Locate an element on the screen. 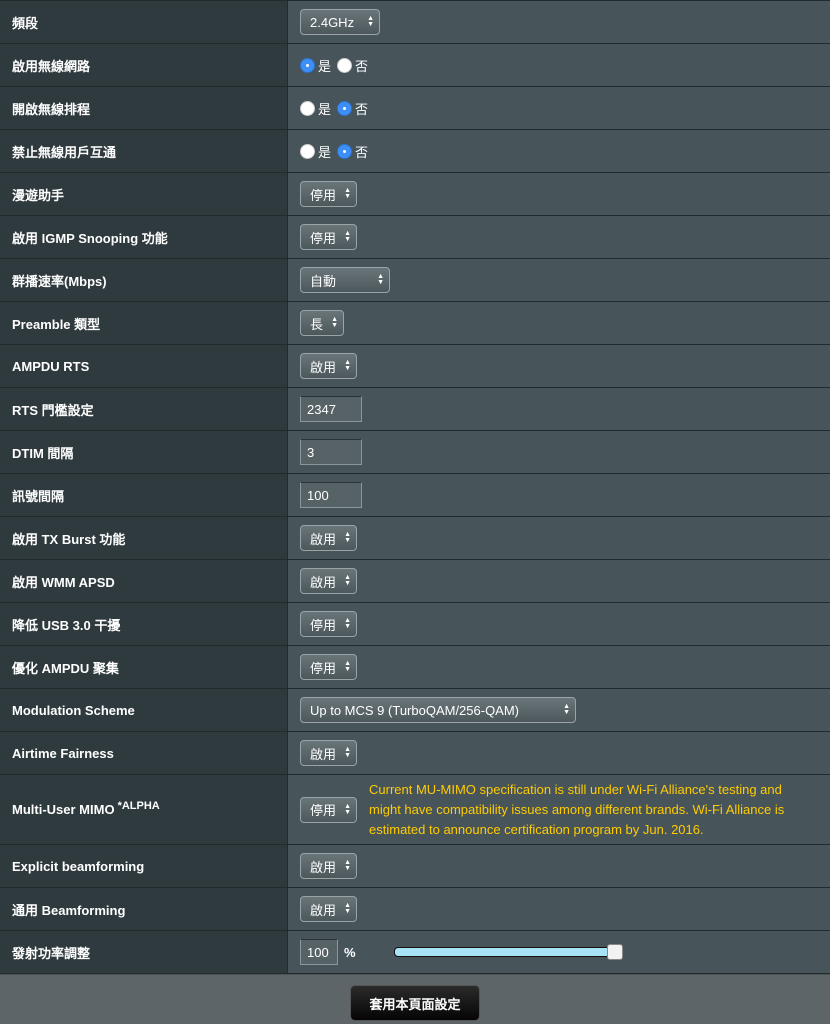  dtim-value-cell: 3 is located at coordinates (559, 452).